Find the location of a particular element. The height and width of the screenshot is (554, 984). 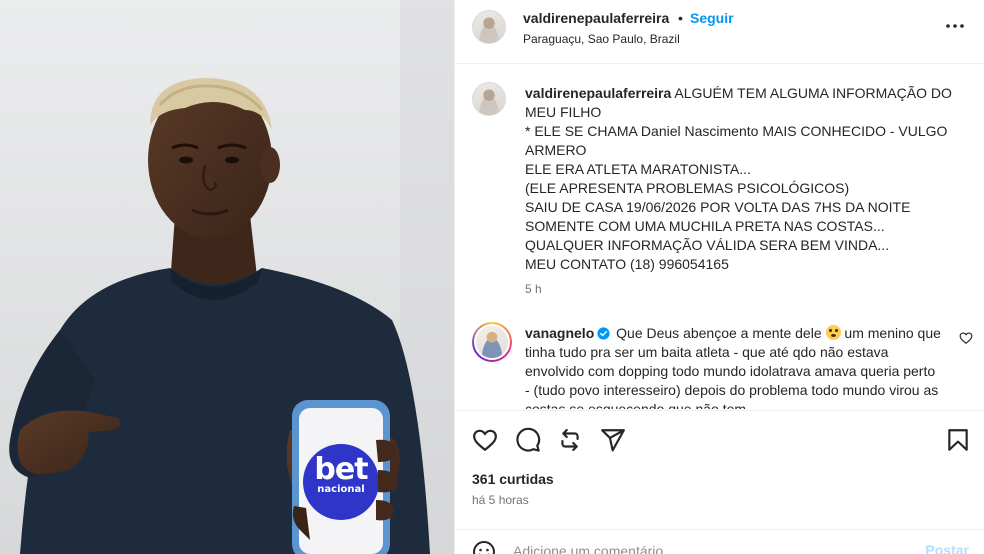

repost-icon is located at coordinates (570, 440).